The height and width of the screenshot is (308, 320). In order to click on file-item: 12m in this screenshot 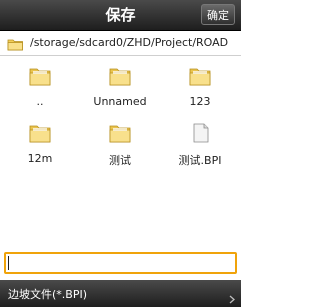, I will do `click(40, 144)`.